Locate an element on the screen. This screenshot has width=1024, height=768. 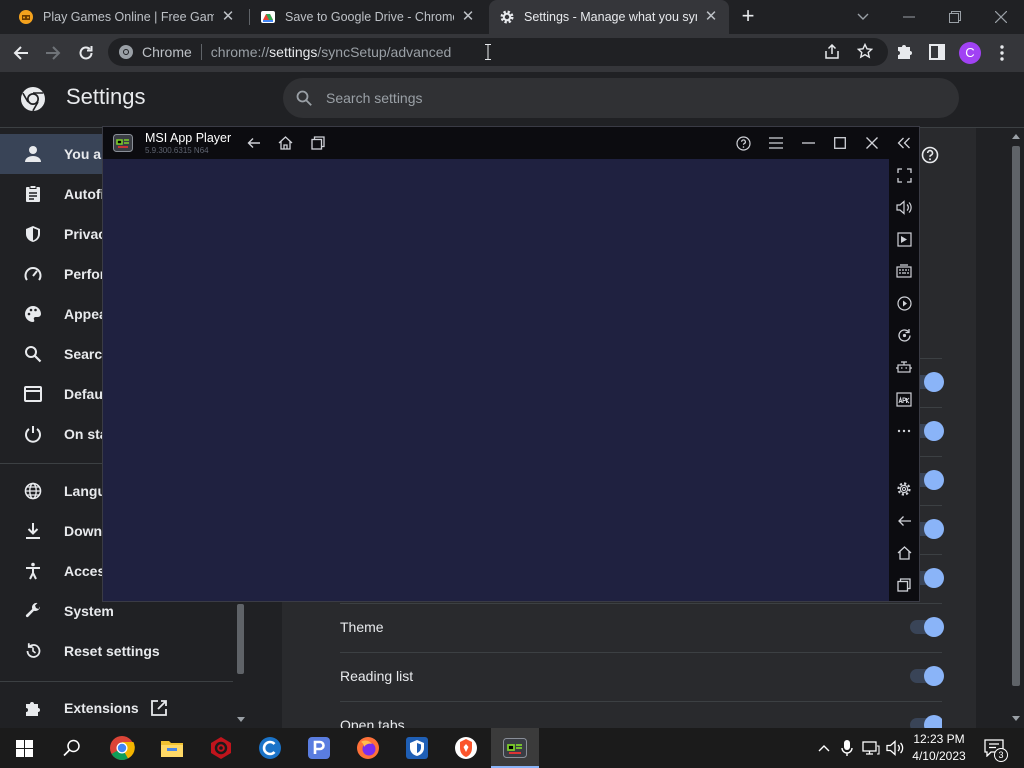
side-panel-icon is located at coordinates (937, 52).